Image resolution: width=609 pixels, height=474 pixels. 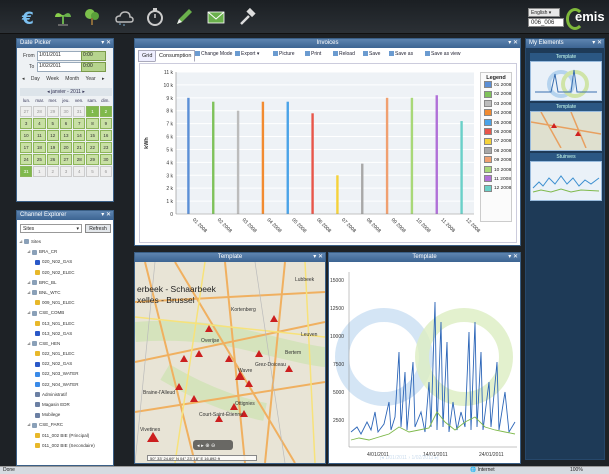 What do you see at coordinates (566, 177) in the screenshot?
I see `my-element-item: Stuinves` at bounding box center [566, 177].